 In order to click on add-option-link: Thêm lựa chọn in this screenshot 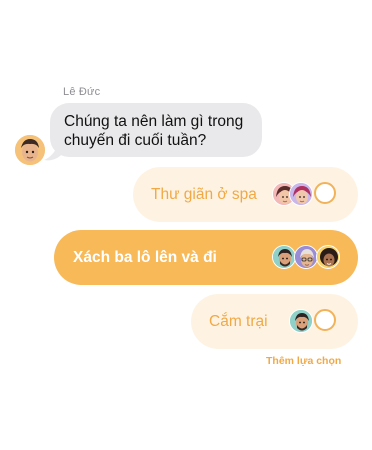, I will do `click(303, 361)`.